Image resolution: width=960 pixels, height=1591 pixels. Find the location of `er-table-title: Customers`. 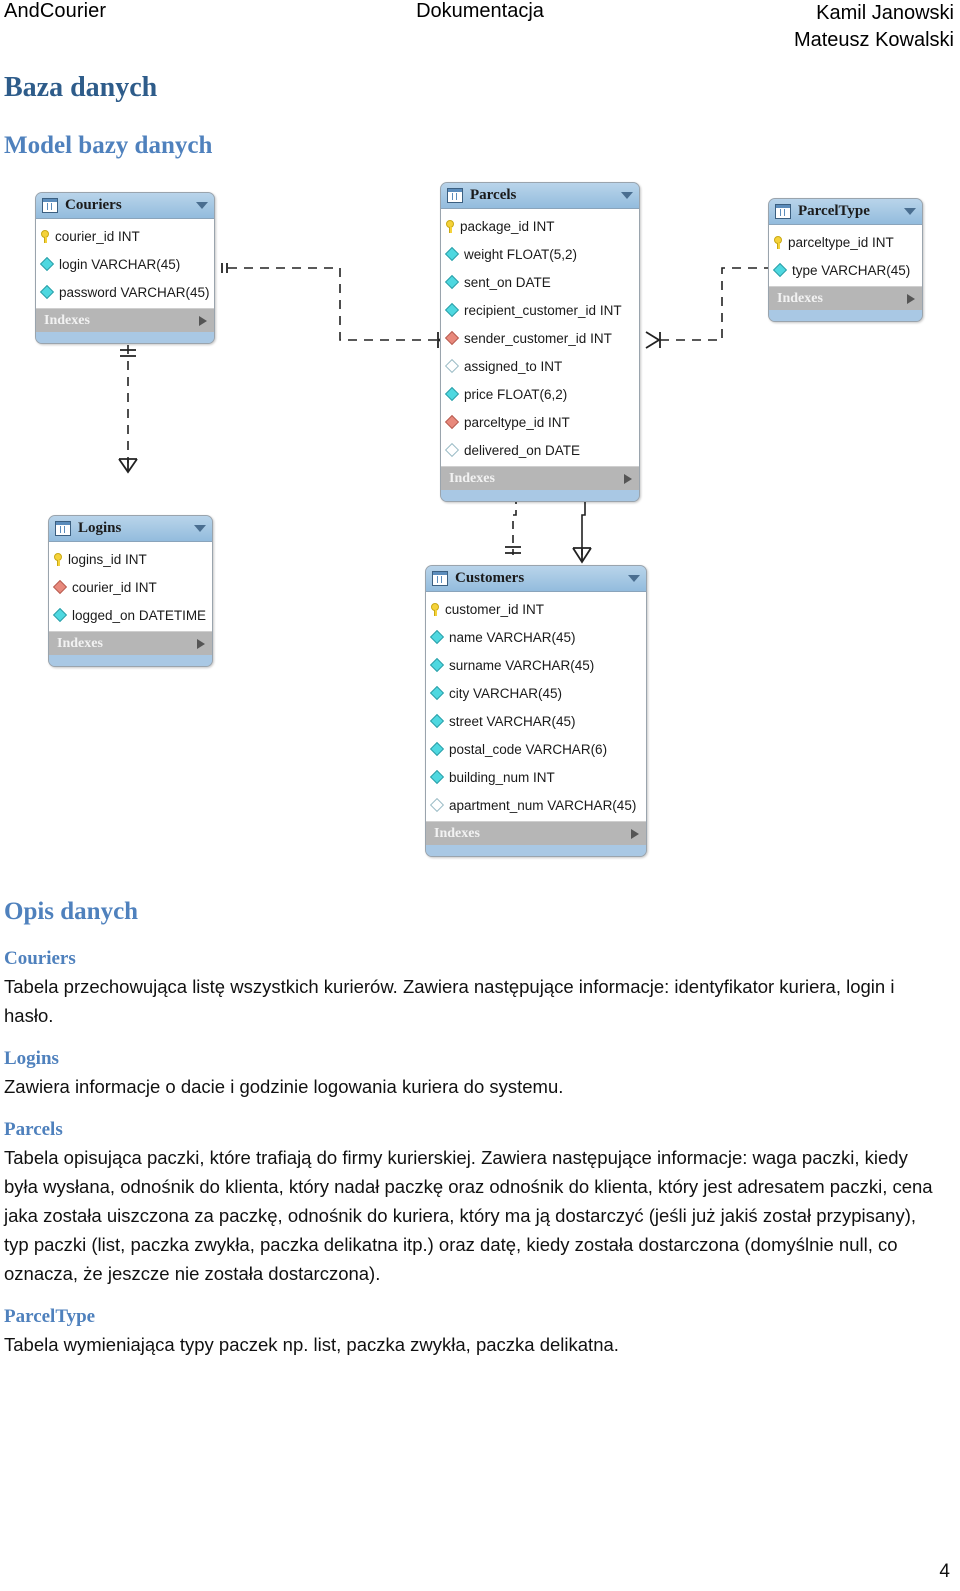

er-table-title: Customers is located at coordinates (490, 578).